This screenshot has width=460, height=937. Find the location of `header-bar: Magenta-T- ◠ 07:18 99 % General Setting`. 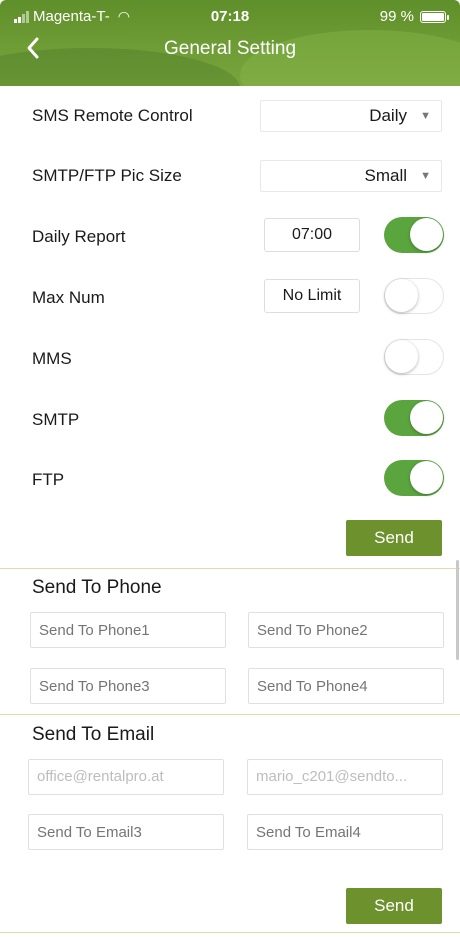

header-bar: Magenta-T- ◠ 07:18 99 % General Setting is located at coordinates (230, 43).